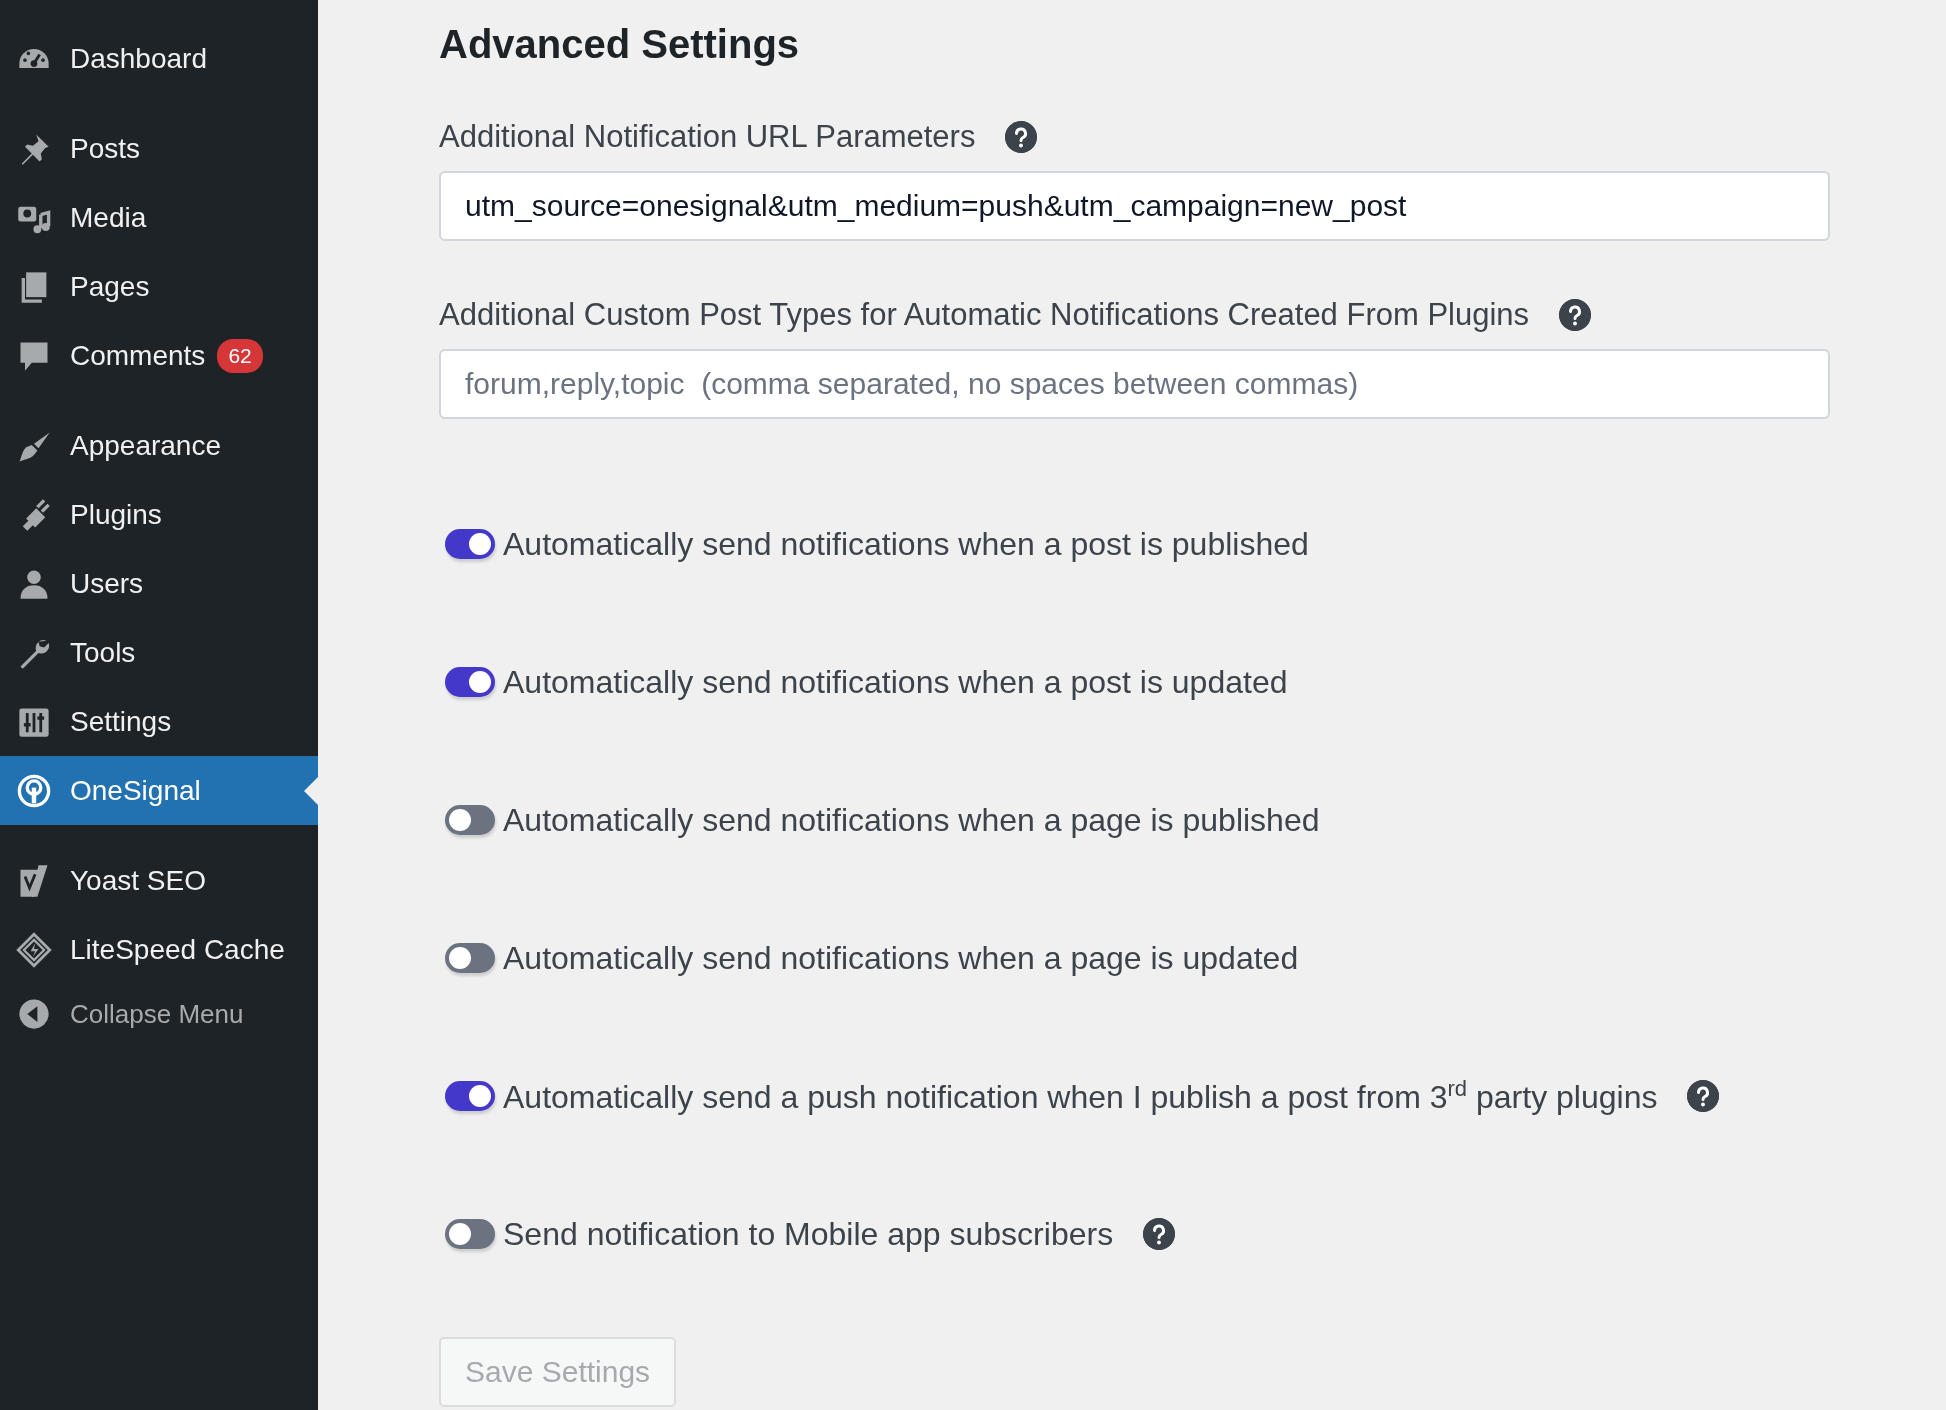 The height and width of the screenshot is (1410, 1946). I want to click on section-title: Advanced Settings, so click(620, 44).